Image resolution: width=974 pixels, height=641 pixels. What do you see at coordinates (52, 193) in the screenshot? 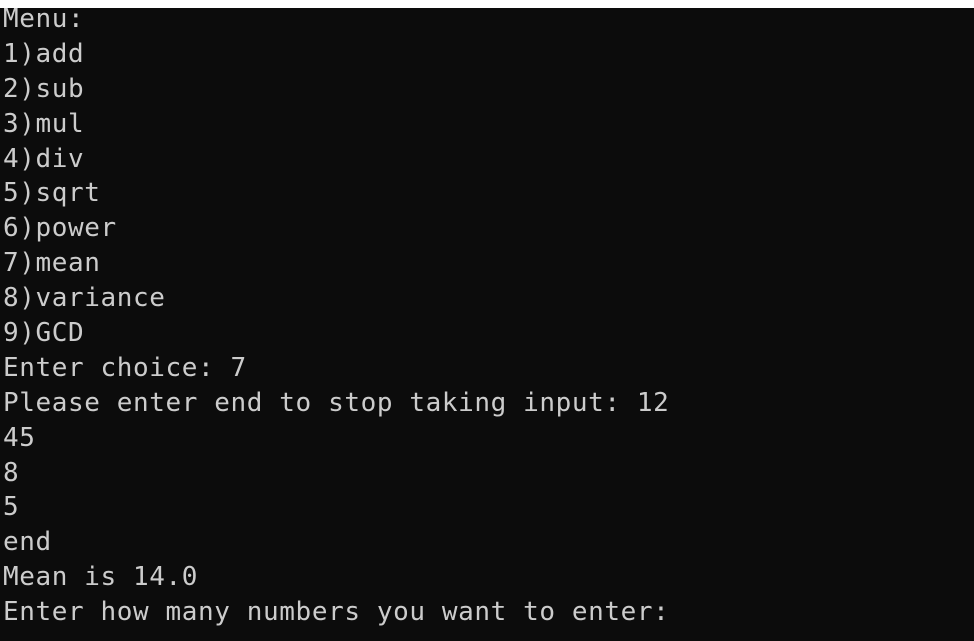
I see `menu-item-sqrt: 5)sqrt` at bounding box center [52, 193].